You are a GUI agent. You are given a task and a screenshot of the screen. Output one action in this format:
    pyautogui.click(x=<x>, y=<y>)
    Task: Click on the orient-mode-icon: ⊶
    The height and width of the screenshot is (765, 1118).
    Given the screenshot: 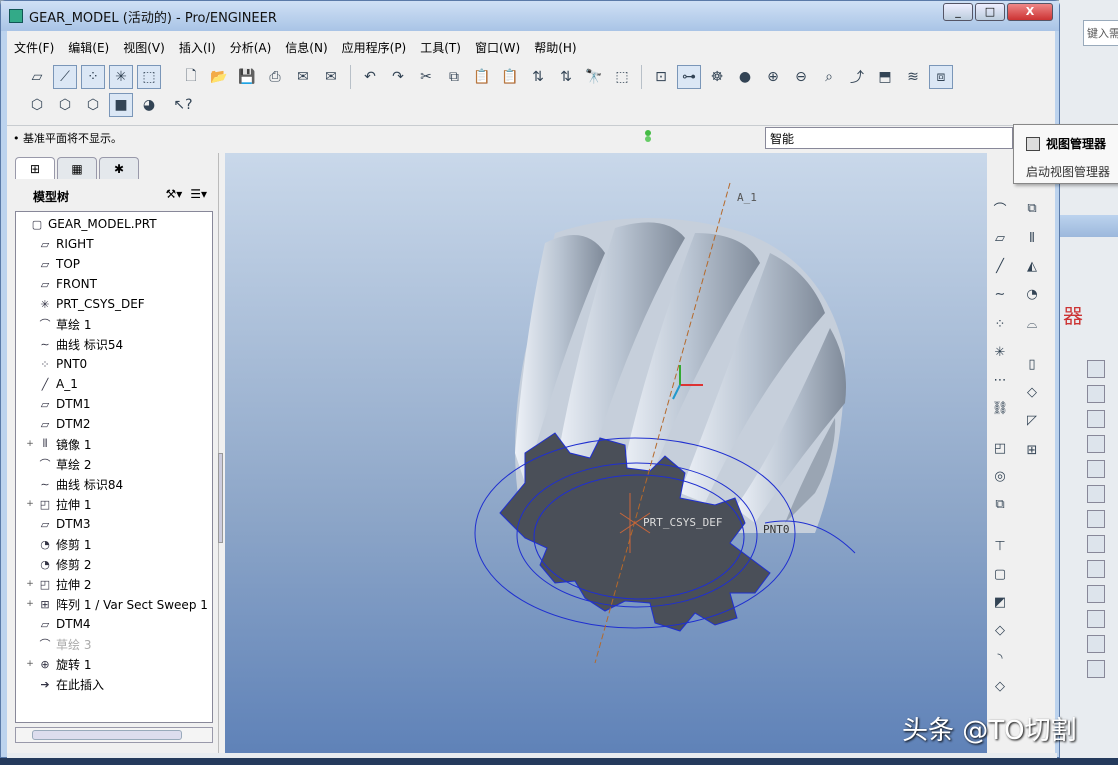 What is the action you would take?
    pyautogui.click(x=689, y=77)
    